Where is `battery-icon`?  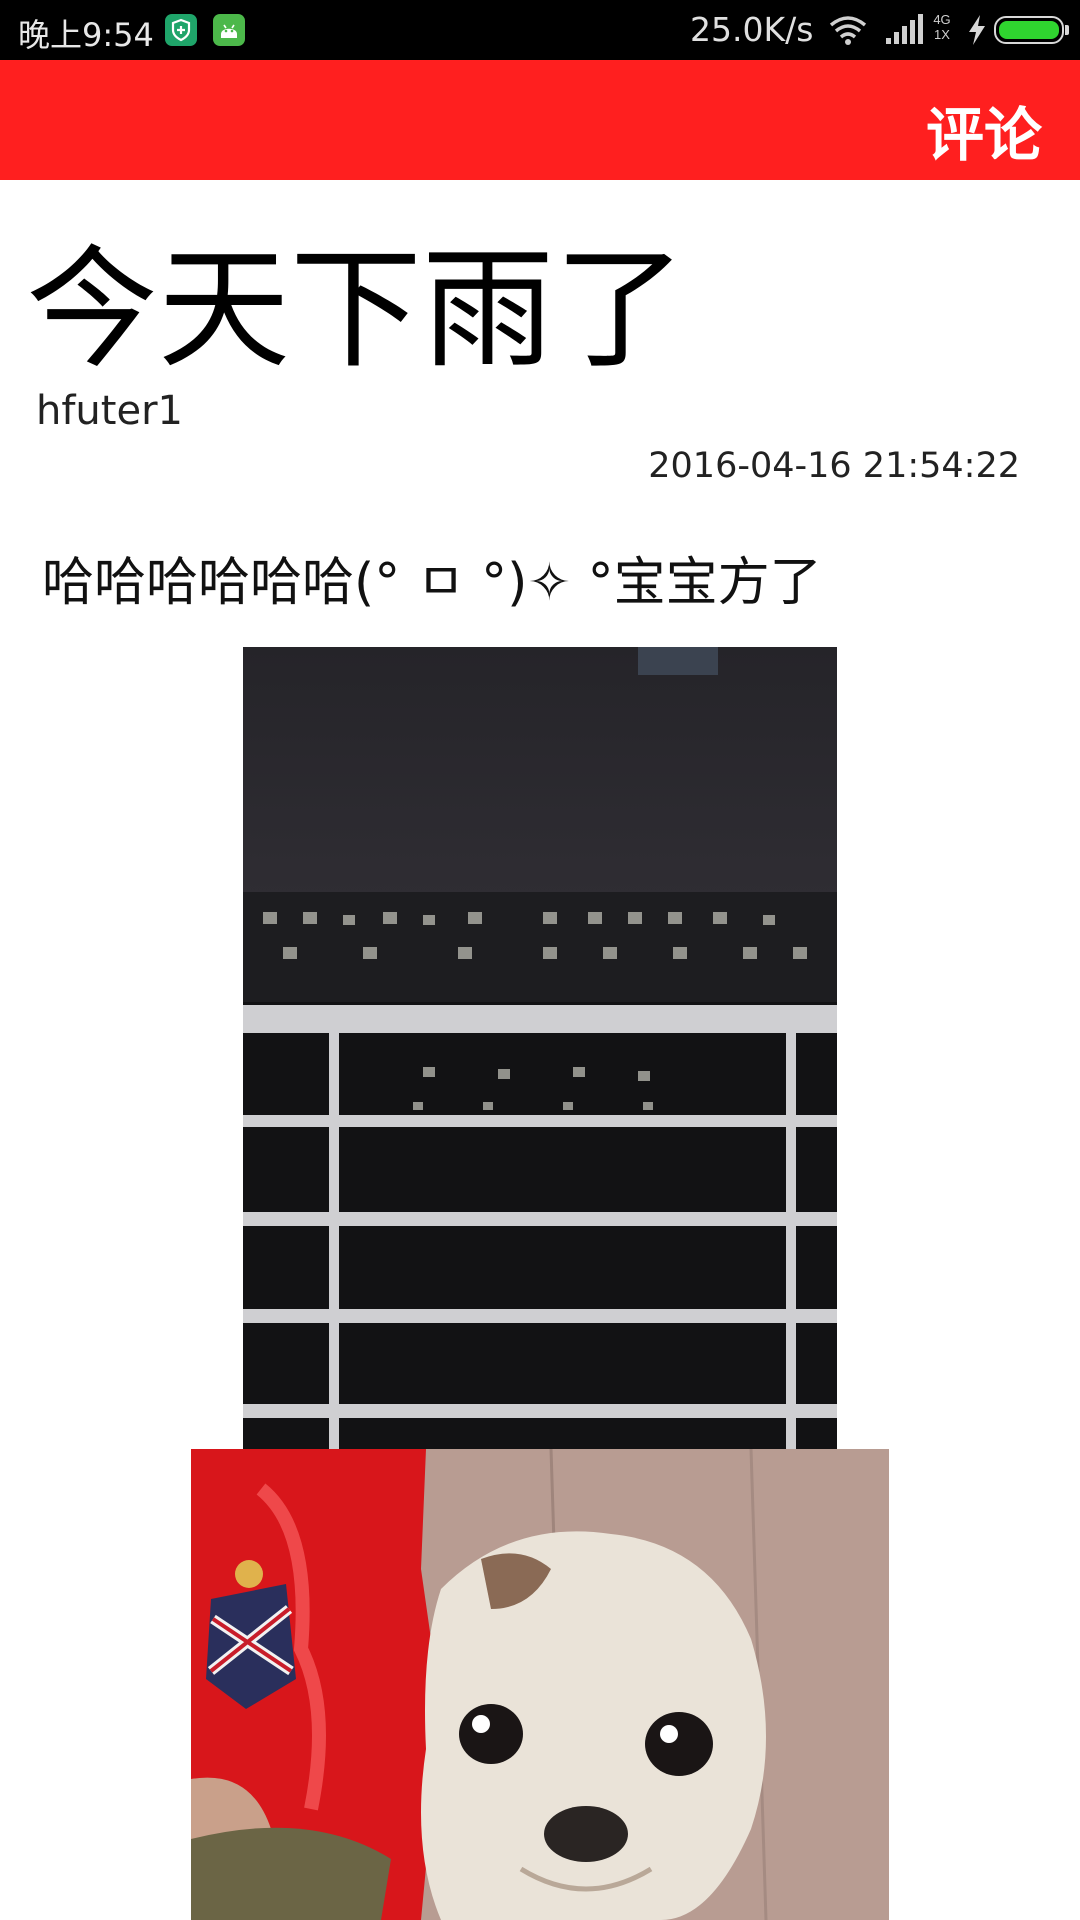 battery-icon is located at coordinates (1031, 30).